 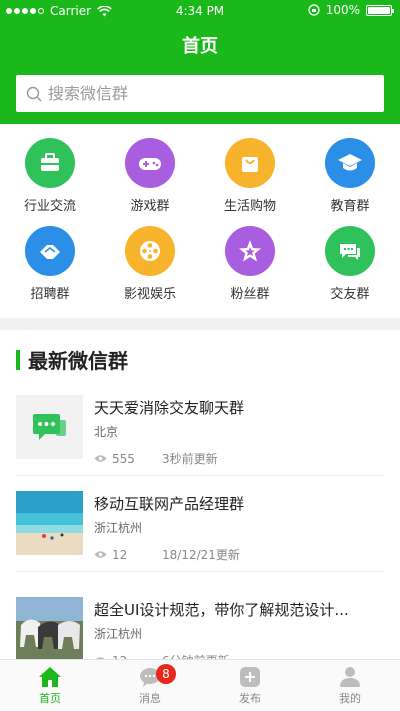 I want to click on category-friends: 交友群, so click(x=350, y=264).